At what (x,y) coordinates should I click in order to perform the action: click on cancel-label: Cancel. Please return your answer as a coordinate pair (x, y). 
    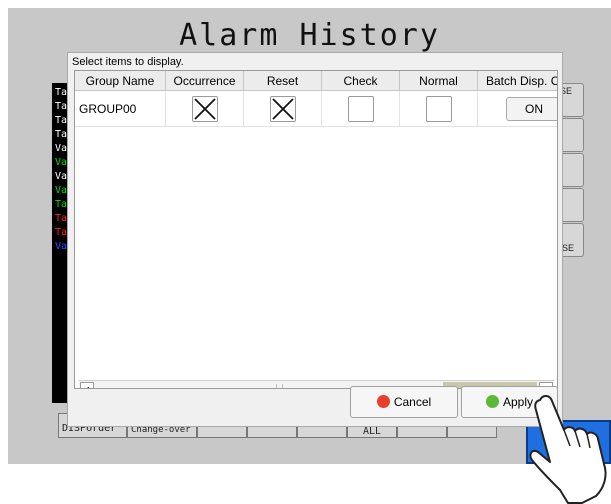
    Looking at the image, I should click on (412, 402).